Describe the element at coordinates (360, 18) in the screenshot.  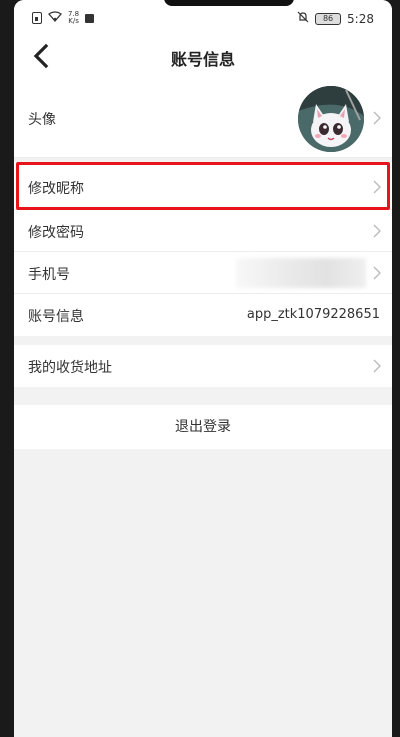
I see `clock: 5:28` at that location.